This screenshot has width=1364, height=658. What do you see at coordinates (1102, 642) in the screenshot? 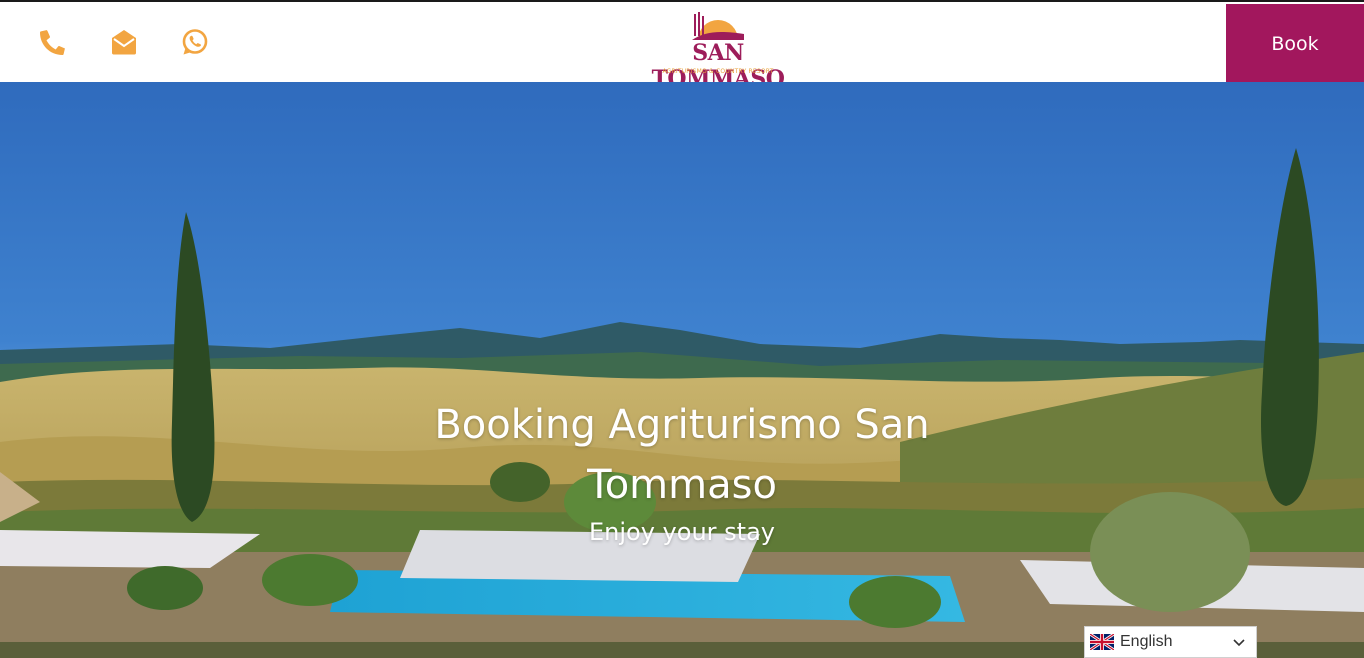
I see `uk-flag-icon` at bounding box center [1102, 642].